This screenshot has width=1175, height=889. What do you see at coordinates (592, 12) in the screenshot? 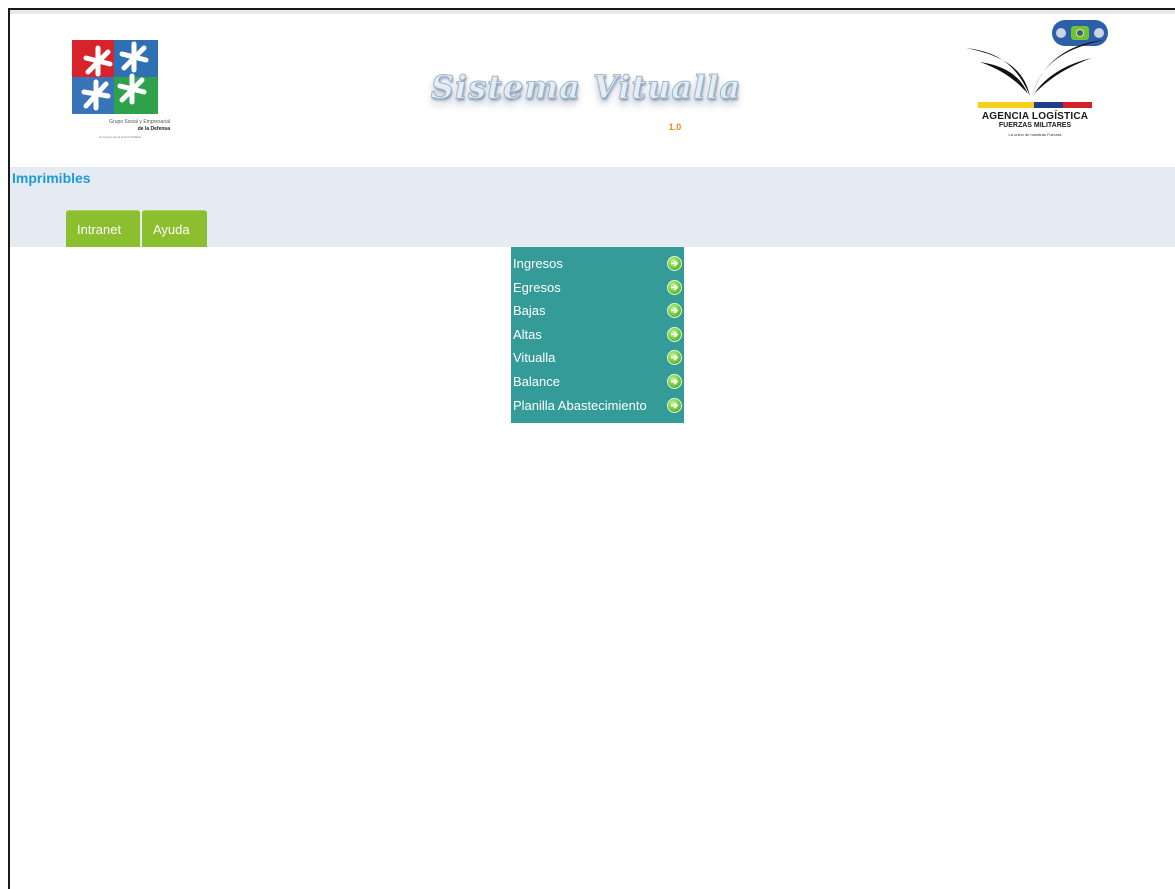
I see `top-border` at bounding box center [592, 12].